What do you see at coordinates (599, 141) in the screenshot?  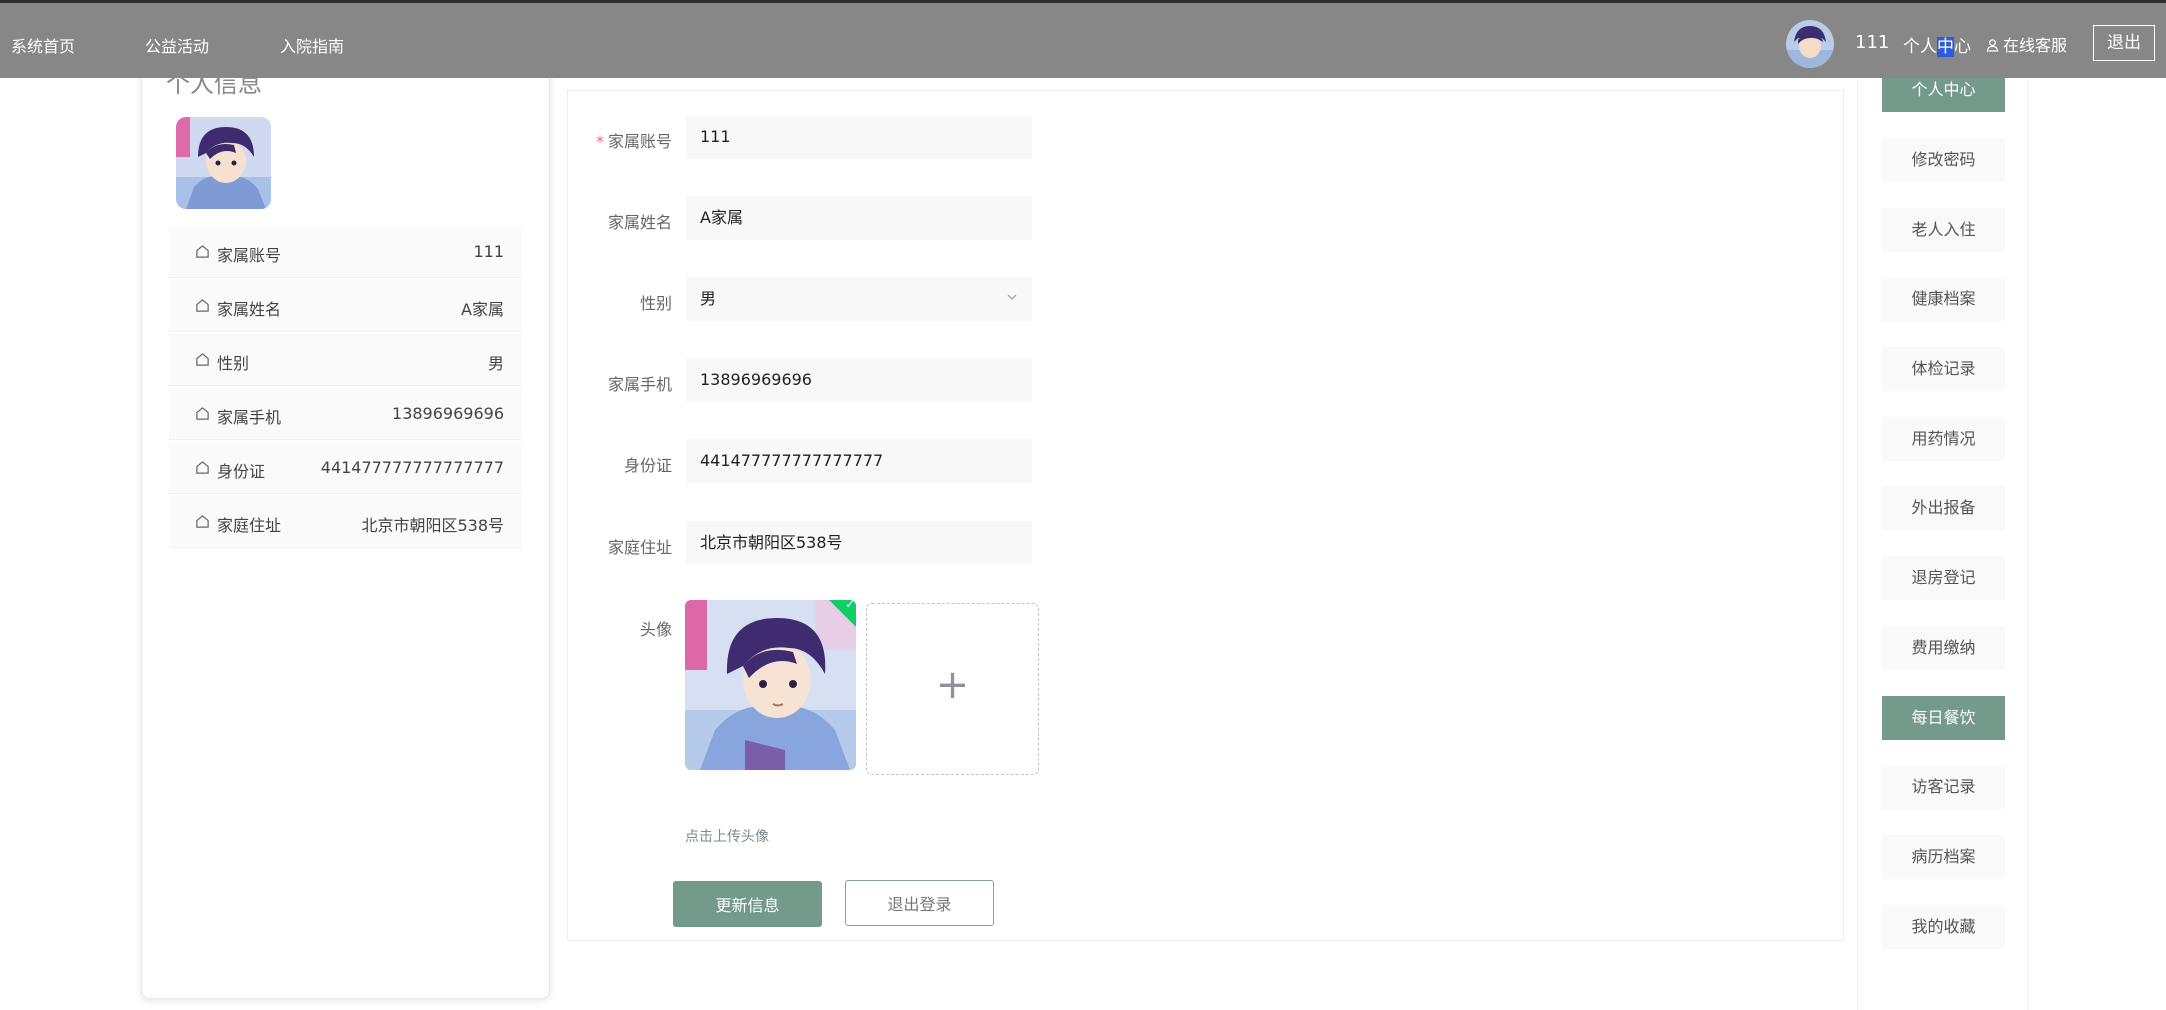 I see `required-mark: *` at bounding box center [599, 141].